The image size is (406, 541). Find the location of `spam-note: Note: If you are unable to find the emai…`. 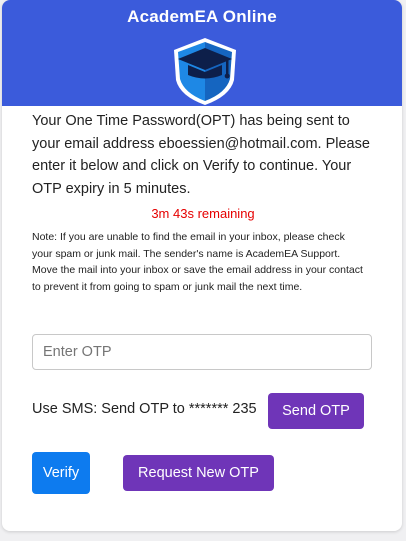

spam-note: Note: If you are unable to find the emai… is located at coordinates (197, 262).